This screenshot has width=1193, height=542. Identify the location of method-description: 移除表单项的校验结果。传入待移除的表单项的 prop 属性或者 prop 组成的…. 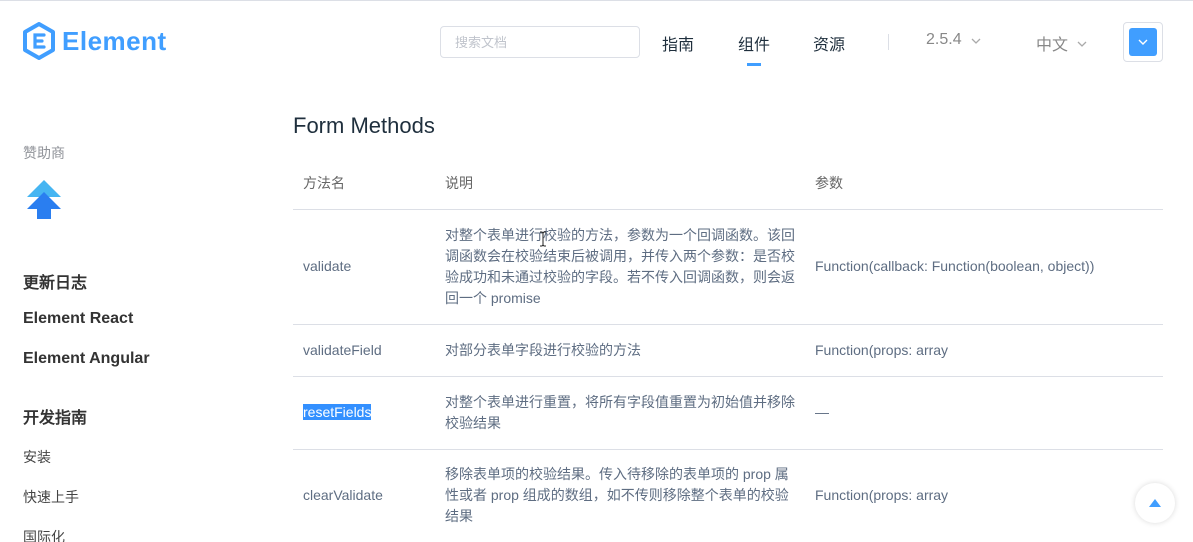
(620, 495).